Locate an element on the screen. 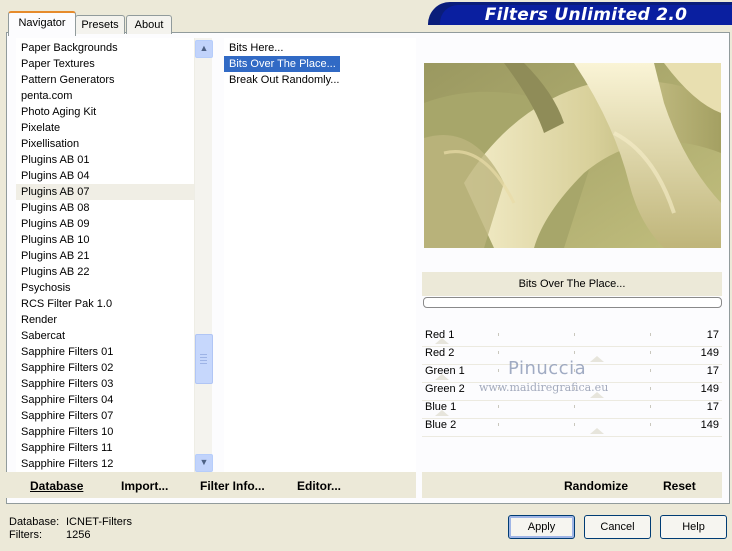 The image size is (732, 551). status-info: Database: ICNET-Filters Filters: 1256 is located at coordinates (70, 529).